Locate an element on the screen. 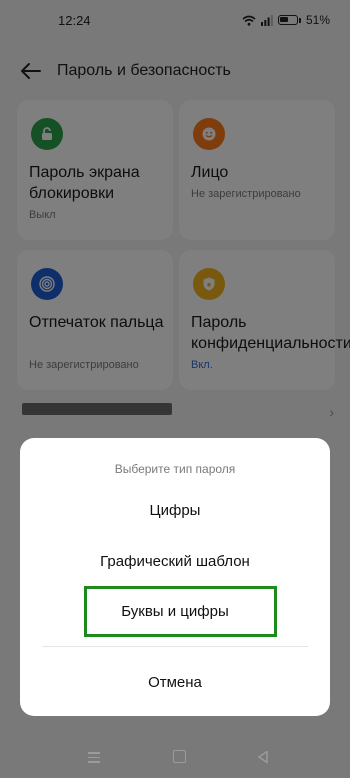 The image size is (350, 778). nav-back-icon is located at coordinates (263, 757).